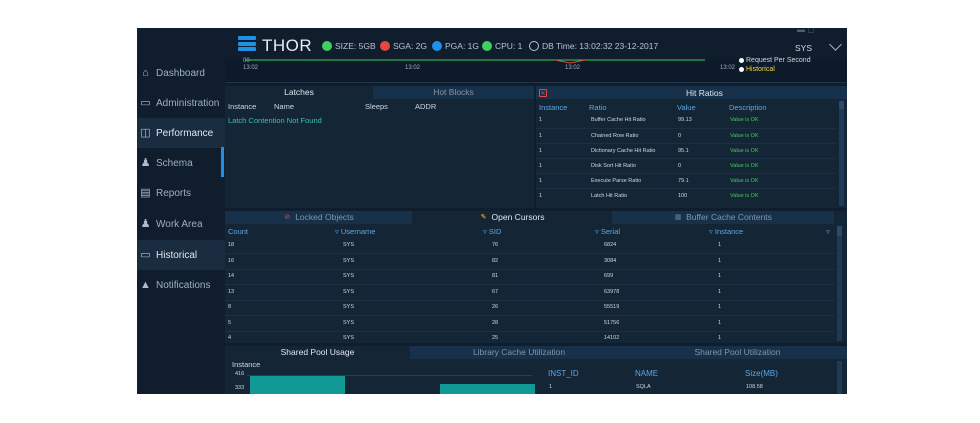  Describe the element at coordinates (512, 217) in the screenshot. I see `tab-open-cursors: ✎ Open Cursors` at that location.